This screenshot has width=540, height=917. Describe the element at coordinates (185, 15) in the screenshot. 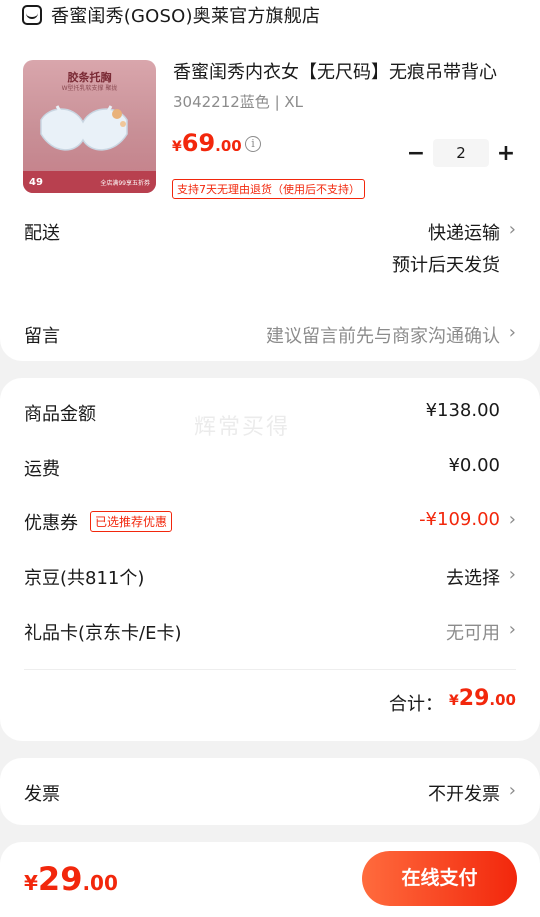

I see `shop-name: 香蜜闺秀(GOSO)奥莱官方旗舰店` at that location.